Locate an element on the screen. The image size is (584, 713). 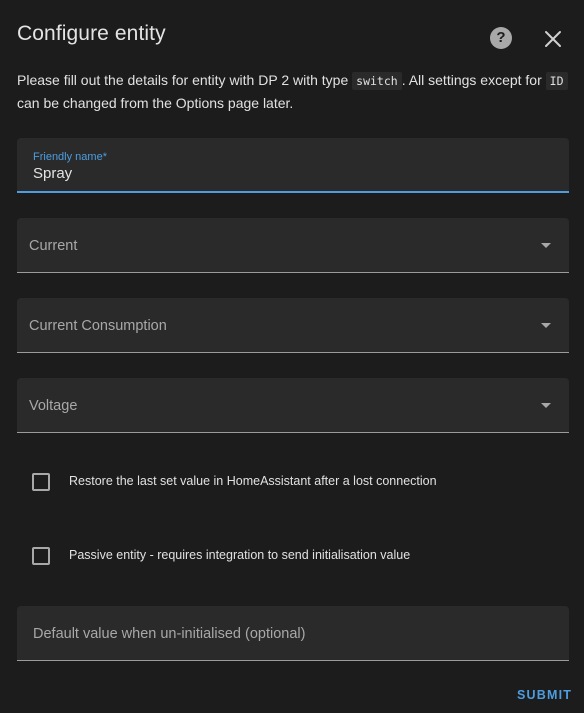
friendly-name-value: Spray is located at coordinates (52, 173).